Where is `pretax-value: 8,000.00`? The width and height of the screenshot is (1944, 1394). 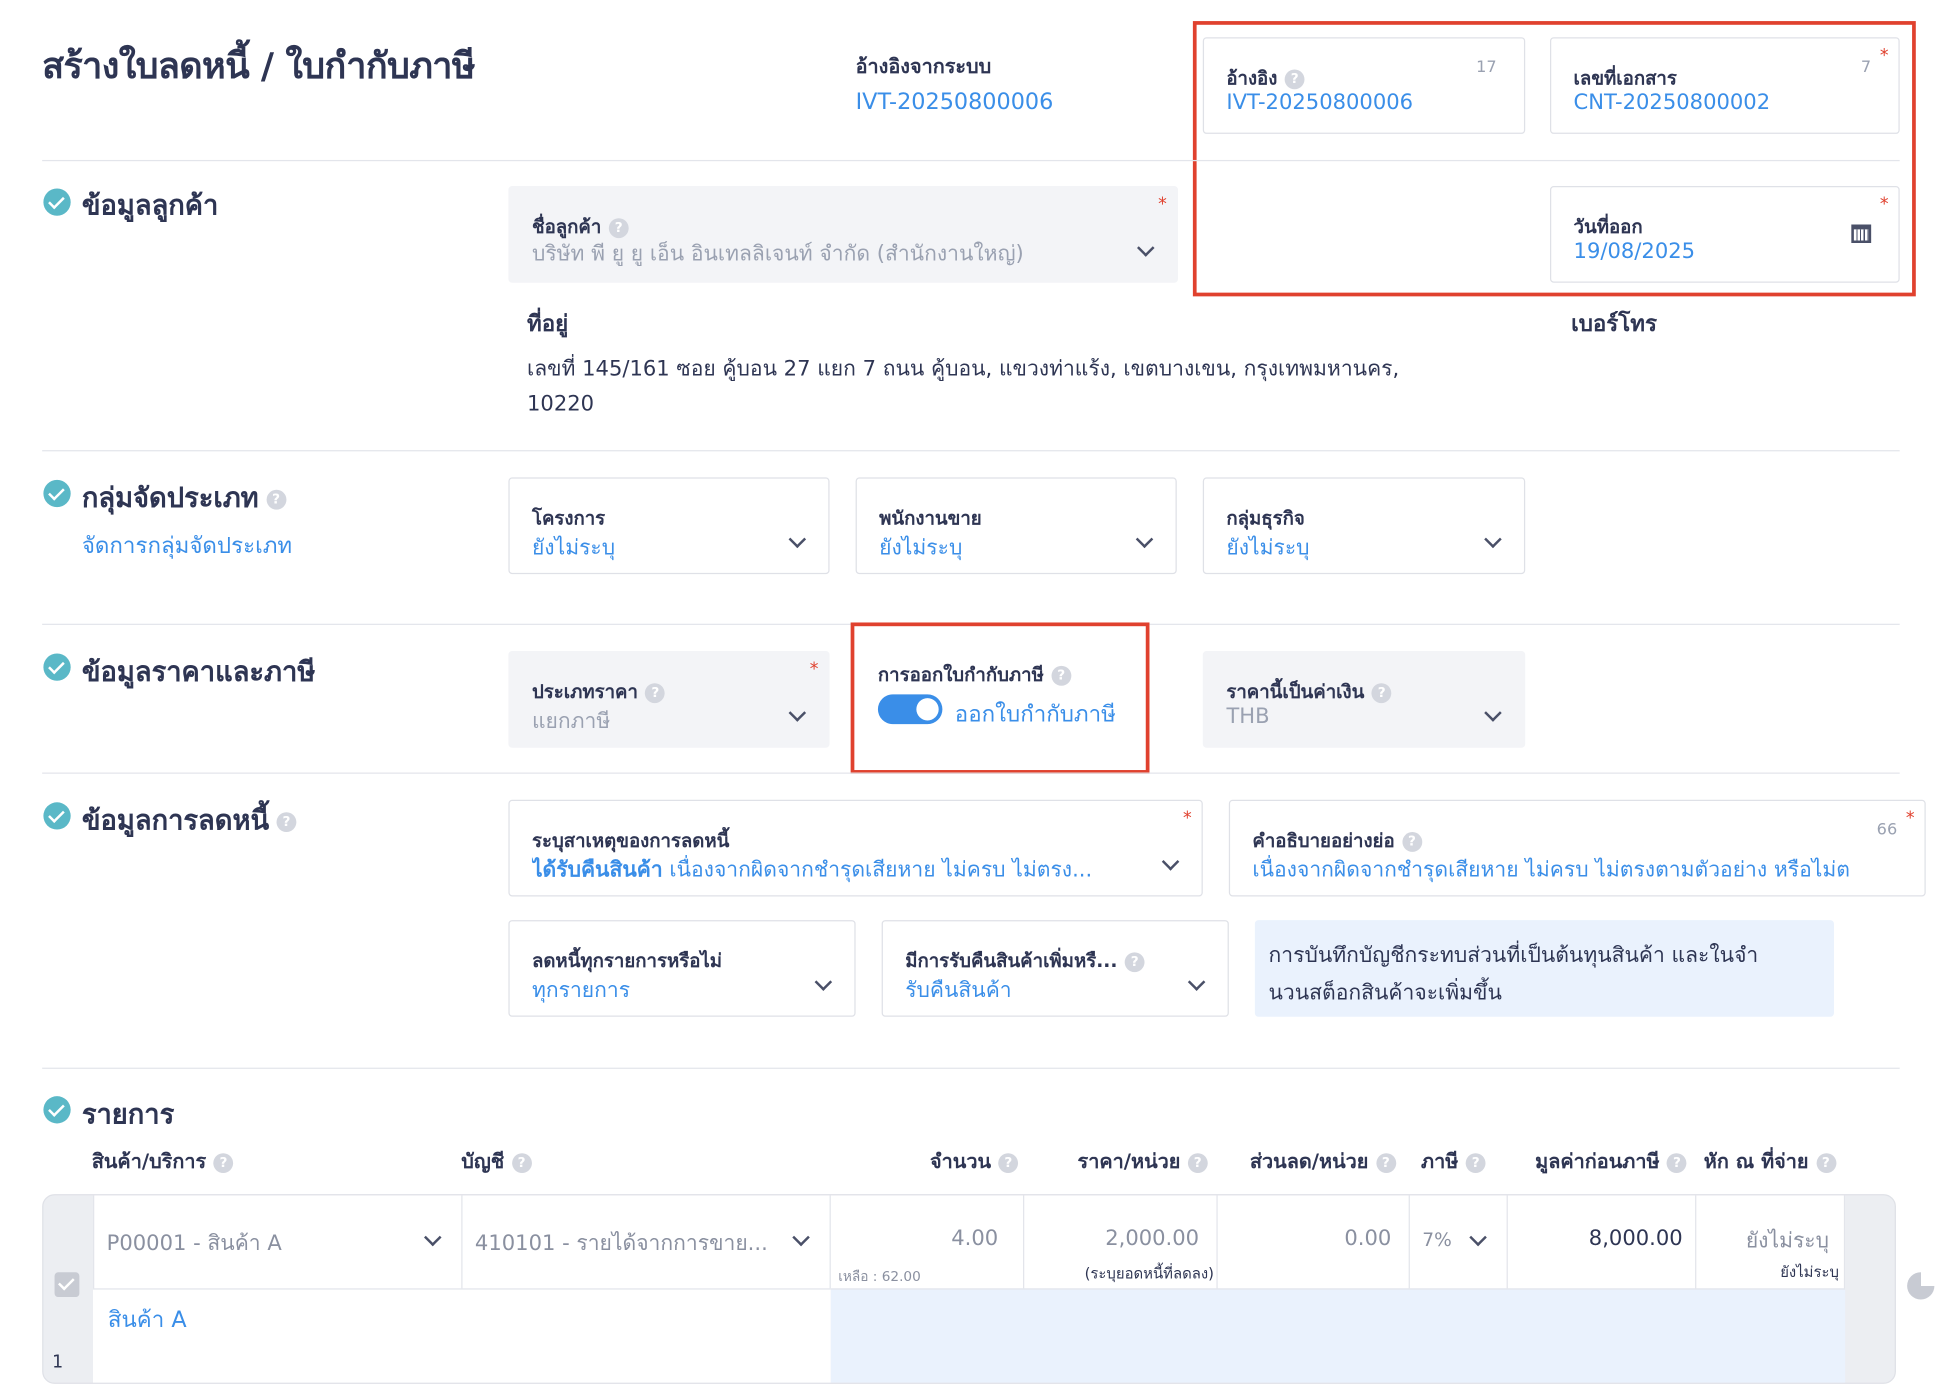
pretax-value: 8,000.00 is located at coordinates (1635, 1239).